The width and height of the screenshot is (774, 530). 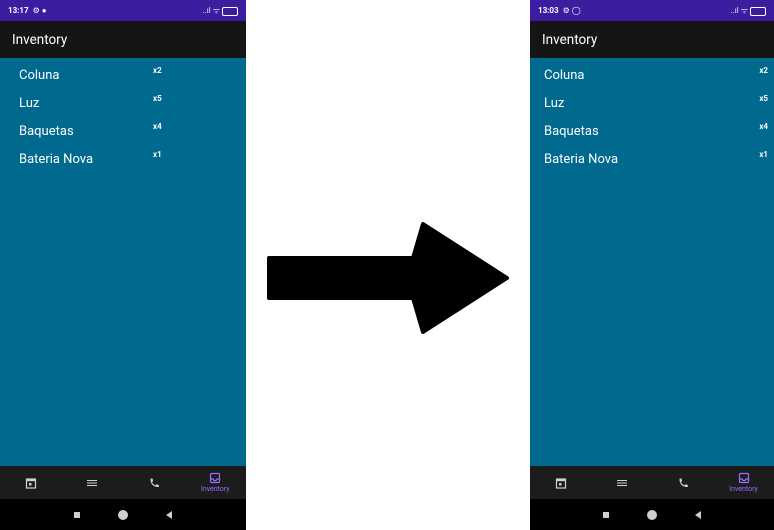 What do you see at coordinates (652, 10) in the screenshot?
I see `status-bar: 13:03 ⚙ ◯ ..ıl ᯤ` at bounding box center [652, 10].